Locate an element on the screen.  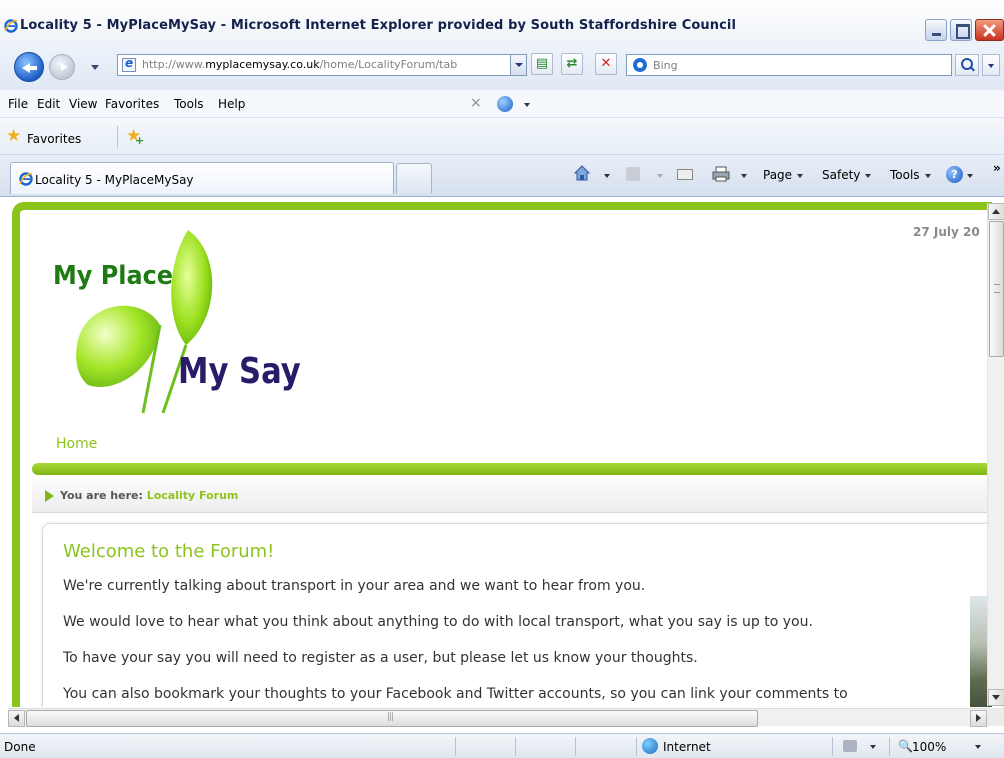
page-menu-button: Page is located at coordinates (783, 175).